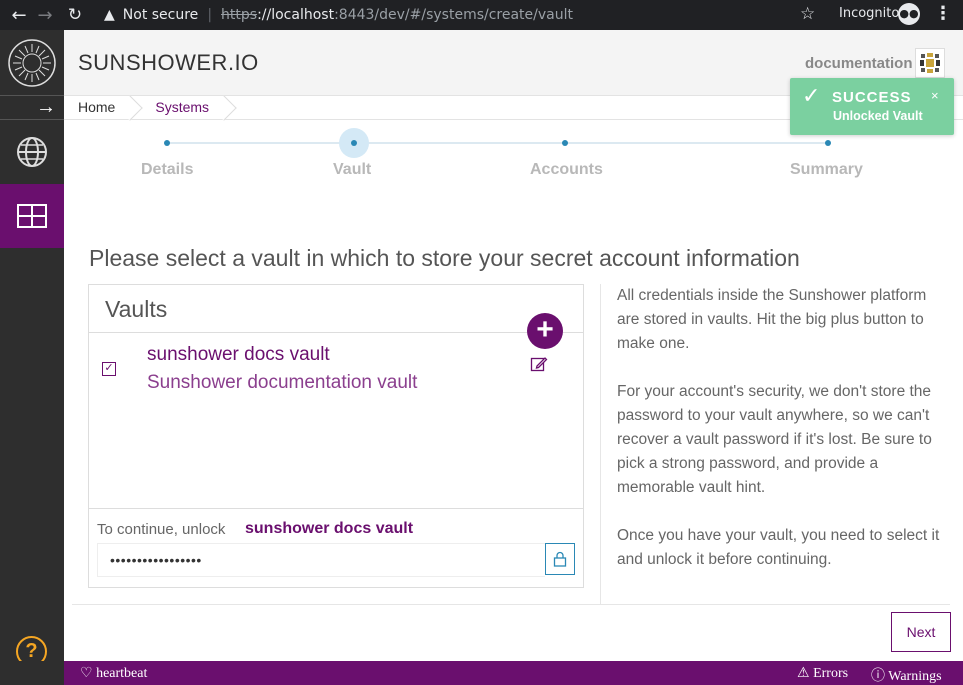 This screenshot has height=685, width=963. I want to click on info-circle-icon: ⓘ, so click(878, 676).